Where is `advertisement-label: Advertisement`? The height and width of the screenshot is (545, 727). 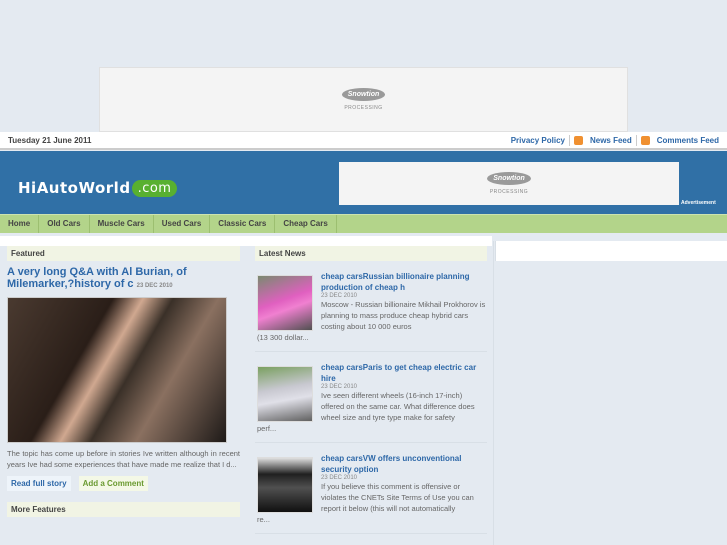
advertisement-label: Advertisement is located at coordinates (698, 203).